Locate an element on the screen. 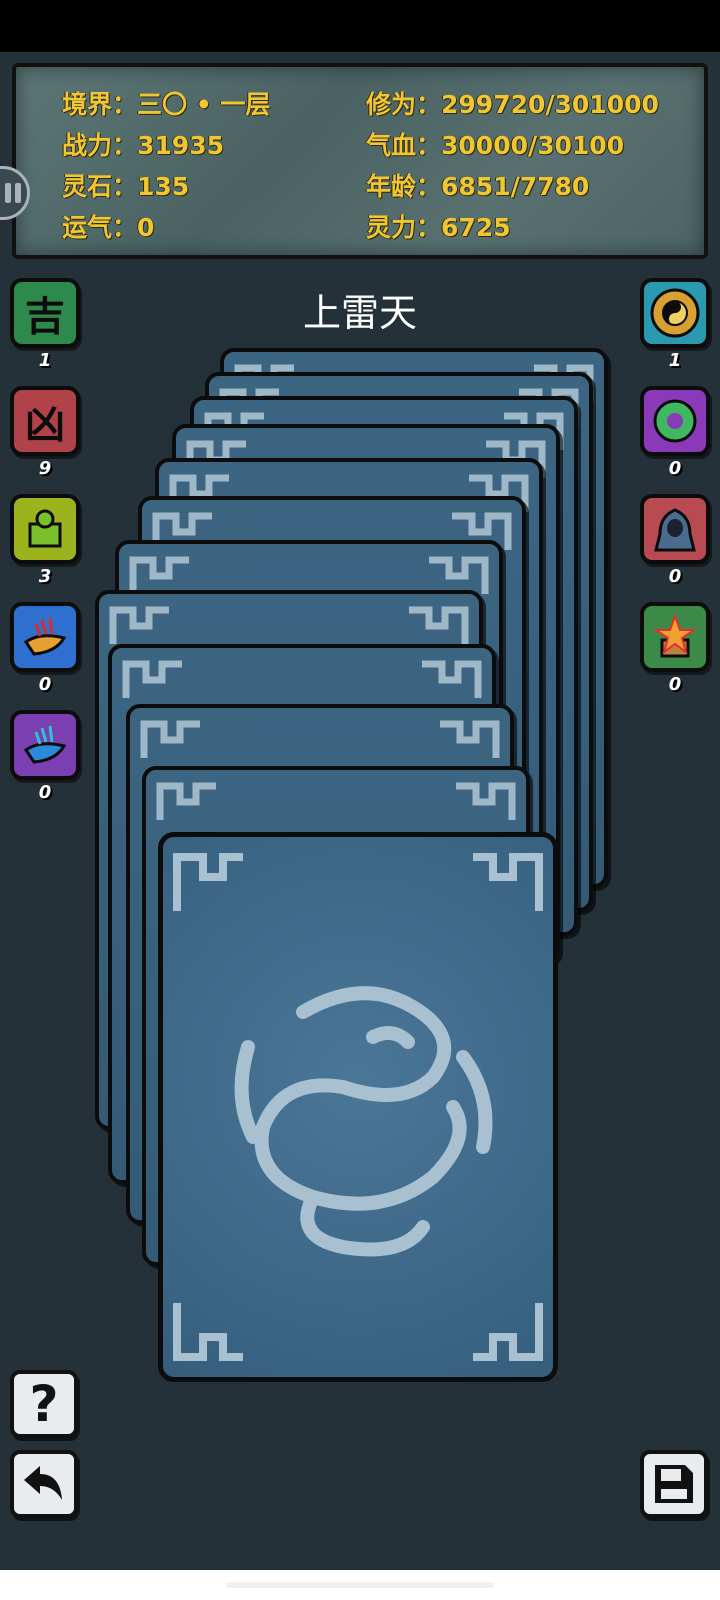 This screenshot has width=720, height=1600. floppy-disk-icon is located at coordinates (674, 1484).